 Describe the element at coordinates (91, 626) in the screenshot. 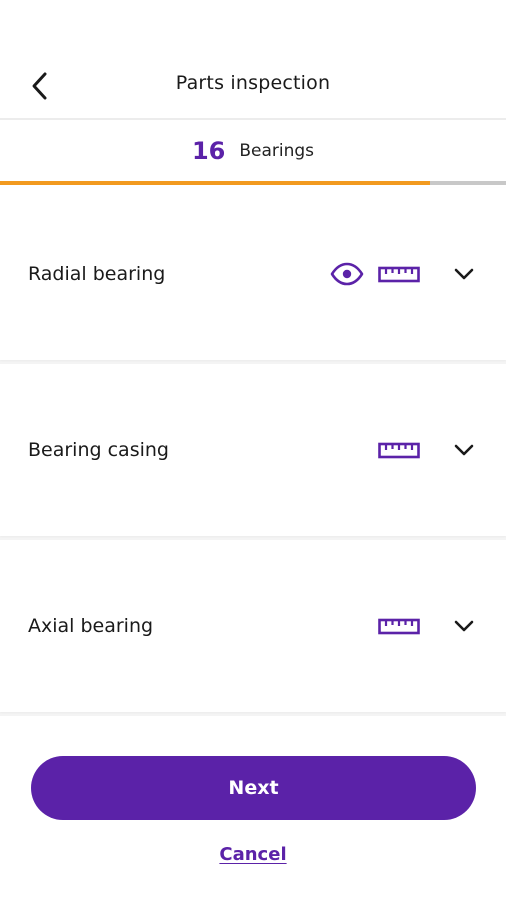

I see `list-item-label: Axial bearing` at that location.